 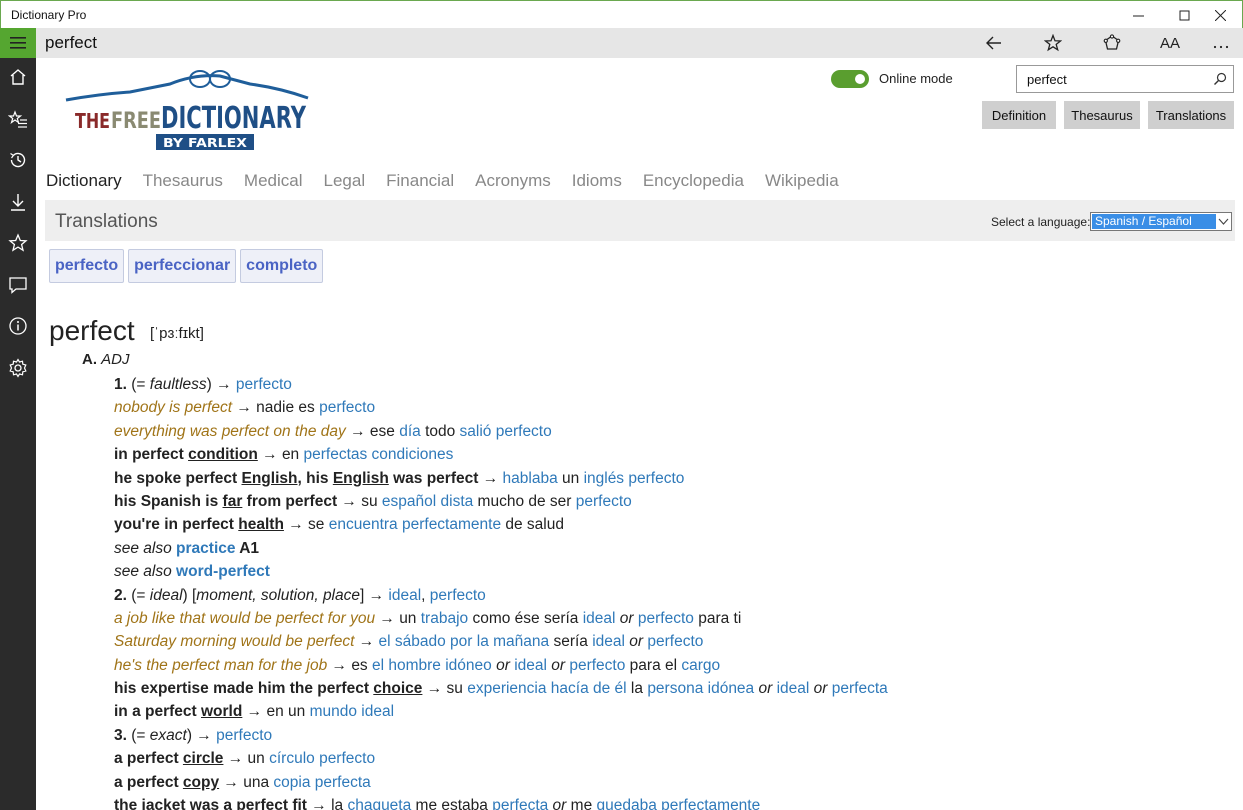 What do you see at coordinates (234, 118) in the screenshot?
I see `svg-text: DICTIONARY` at bounding box center [234, 118].